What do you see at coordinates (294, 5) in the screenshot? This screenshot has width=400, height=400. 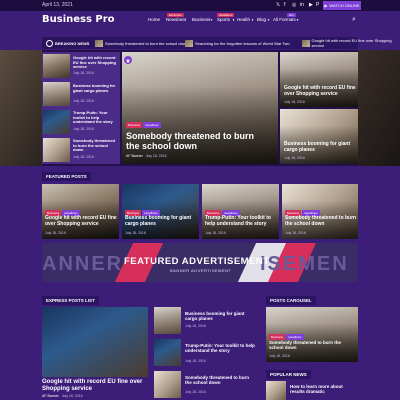 I see `instagram-icon: ◎` at bounding box center [294, 5].